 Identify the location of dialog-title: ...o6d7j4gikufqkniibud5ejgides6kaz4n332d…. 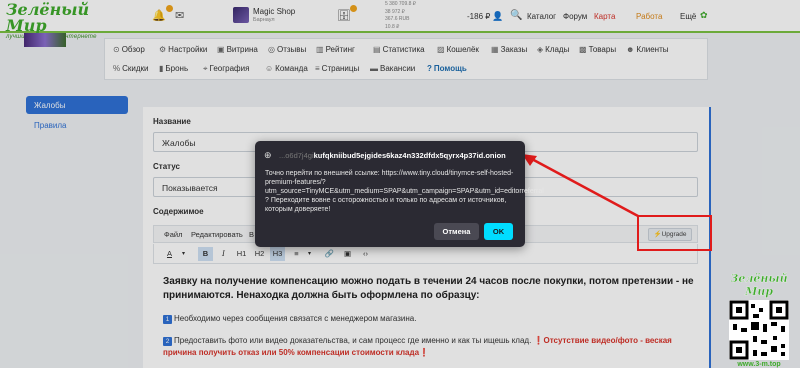
(392, 155).